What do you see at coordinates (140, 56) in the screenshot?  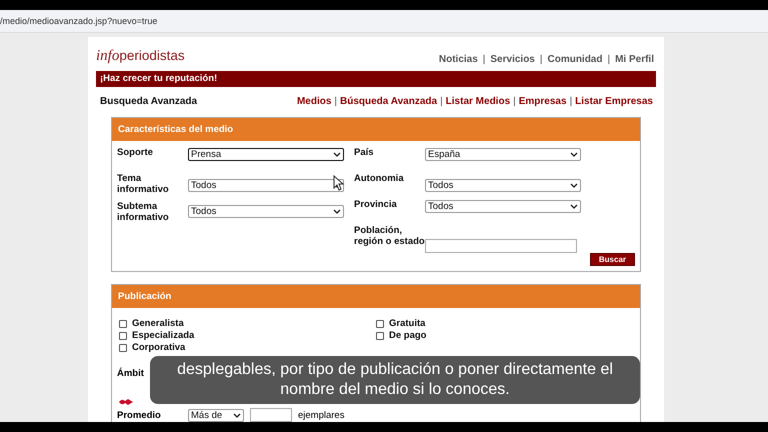 I see `site-logo: infoperiodistas` at bounding box center [140, 56].